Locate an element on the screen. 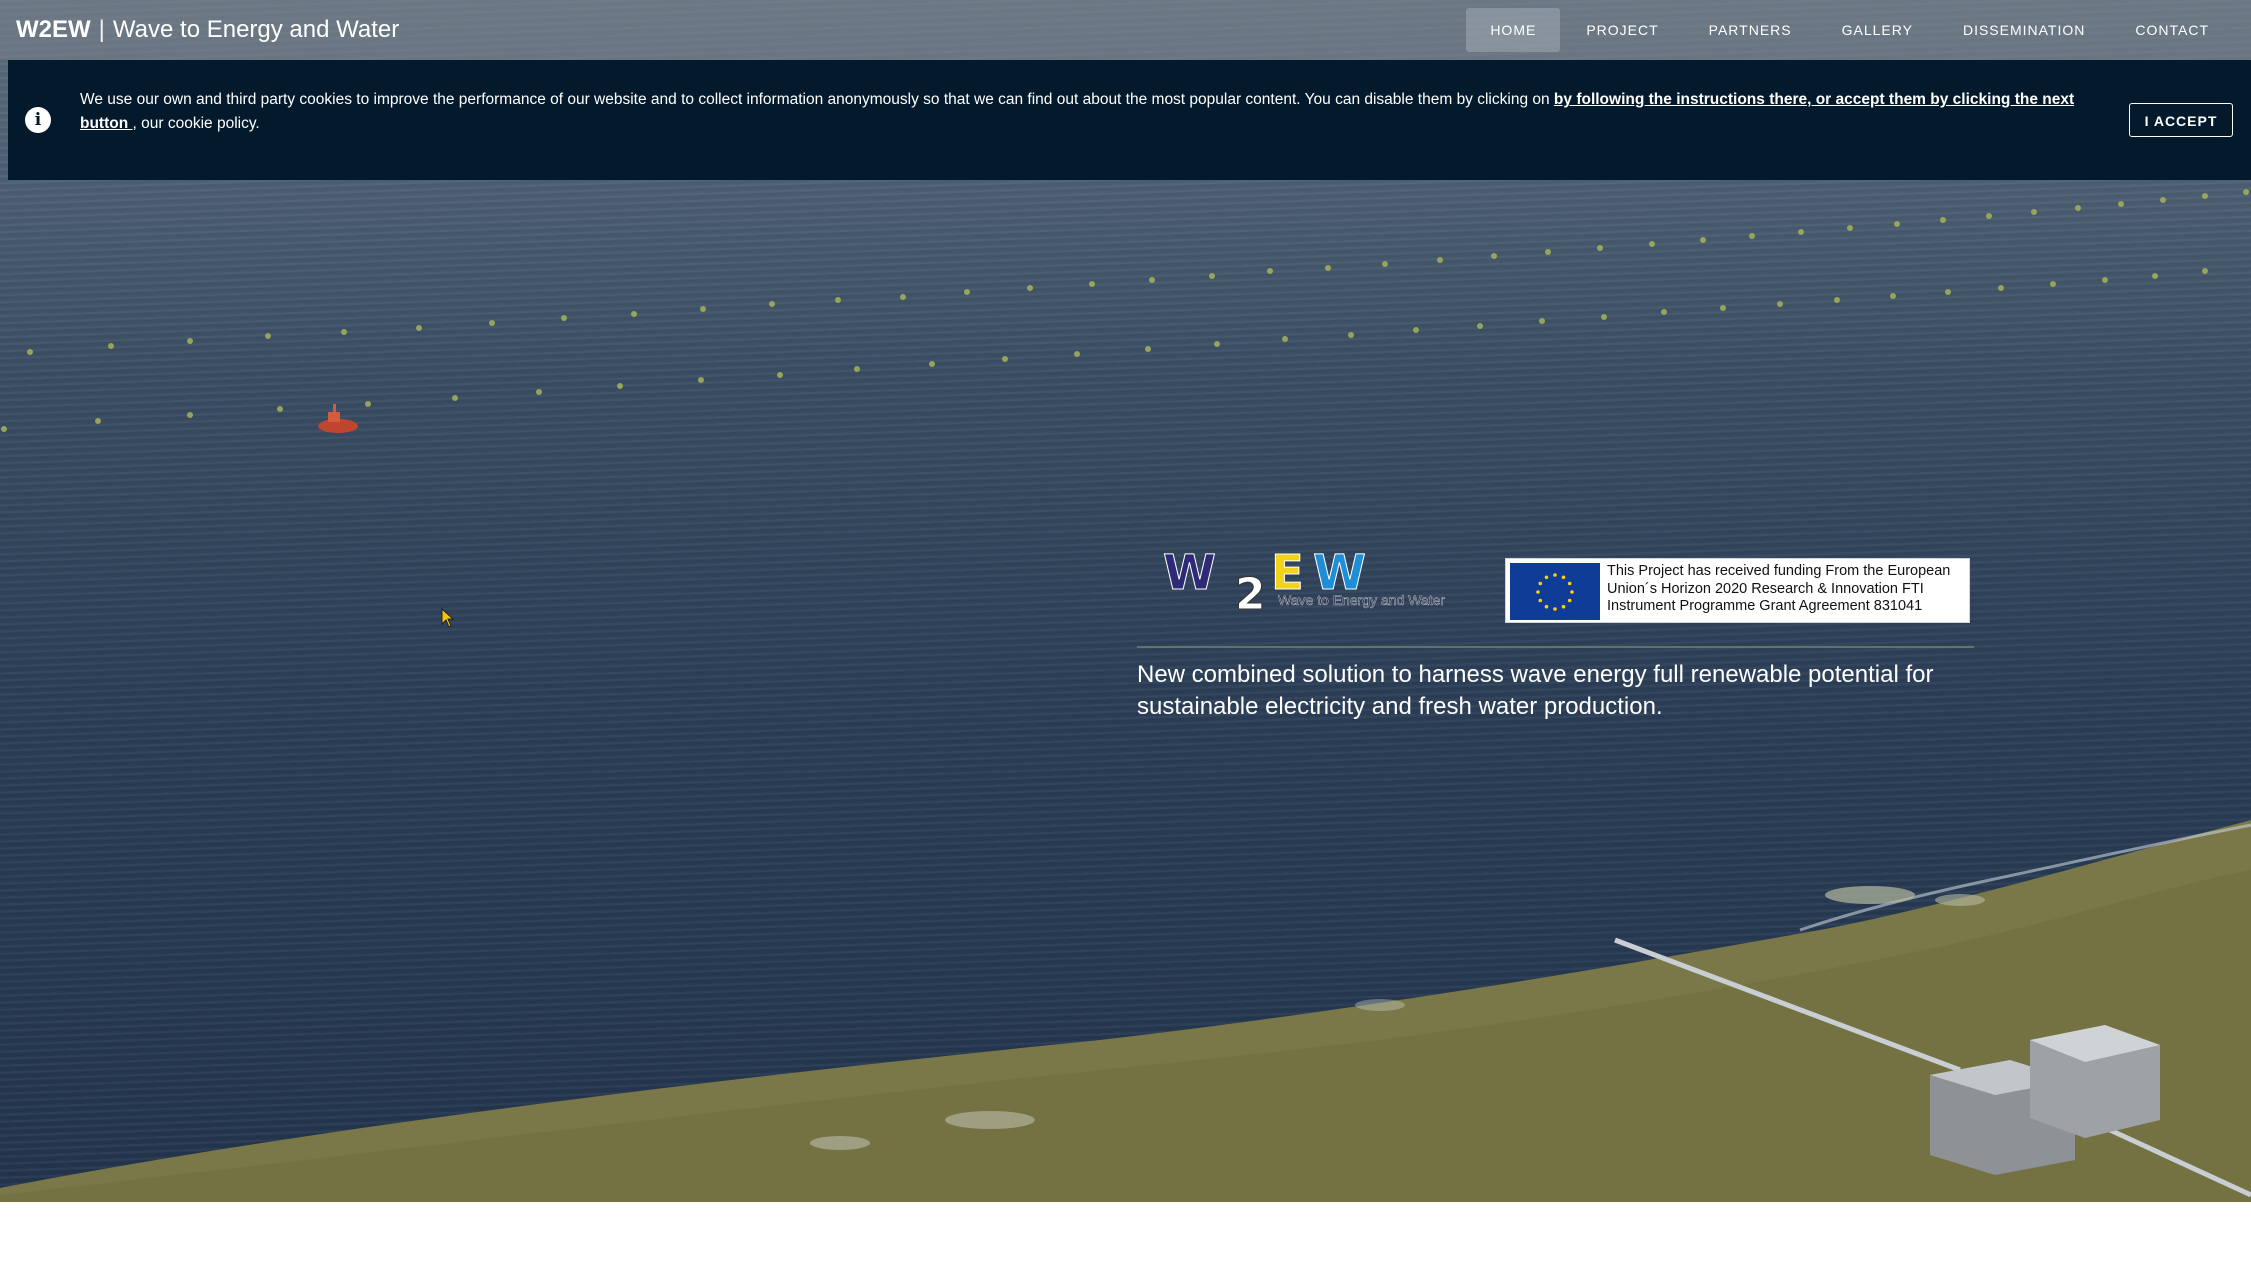 This screenshot has height=1269, width=2251. nav-partners: PARTNERS is located at coordinates (1750, 30).